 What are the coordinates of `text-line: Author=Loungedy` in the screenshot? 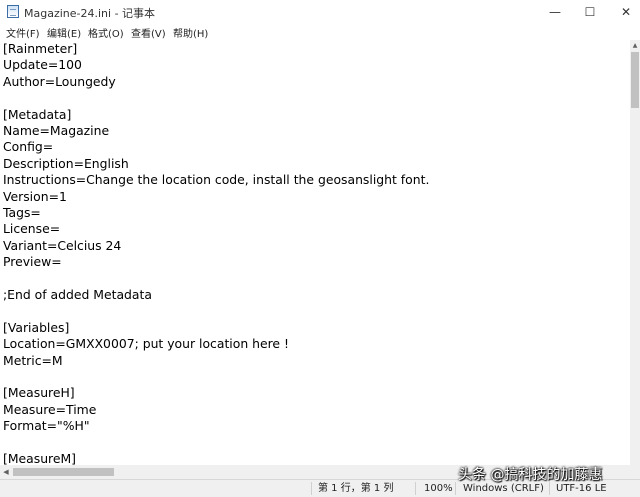 It's located at (59, 81).